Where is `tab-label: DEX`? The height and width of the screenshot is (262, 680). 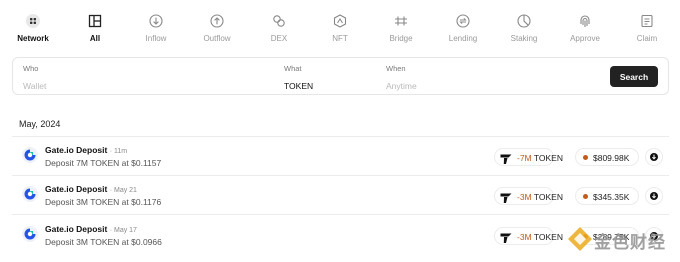
tab-label: DEX is located at coordinates (279, 38).